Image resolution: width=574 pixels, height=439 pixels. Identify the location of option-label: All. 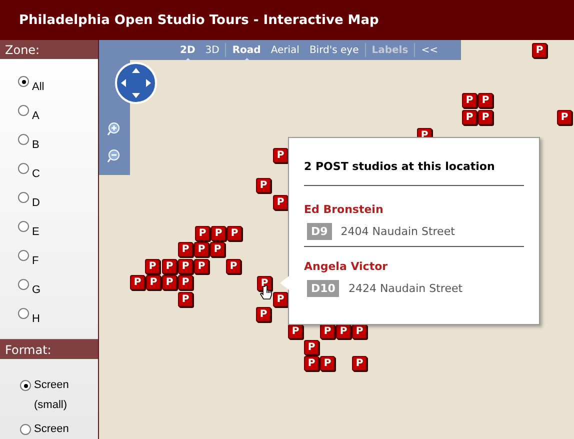
(38, 87).